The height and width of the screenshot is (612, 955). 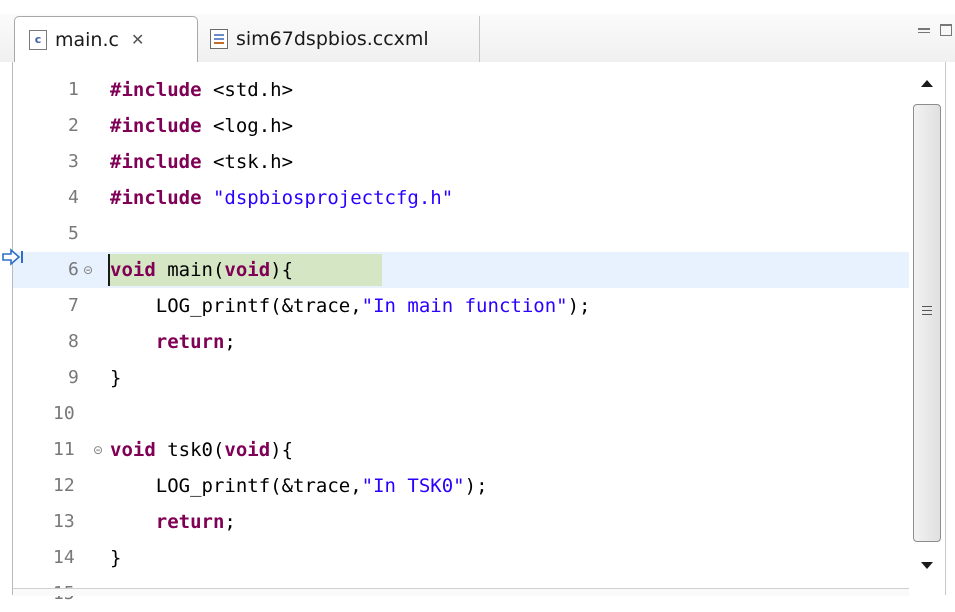 I want to click on code-line: 12 LOG_printf(&trace,"In TSK0");, so click(x=461, y=486).